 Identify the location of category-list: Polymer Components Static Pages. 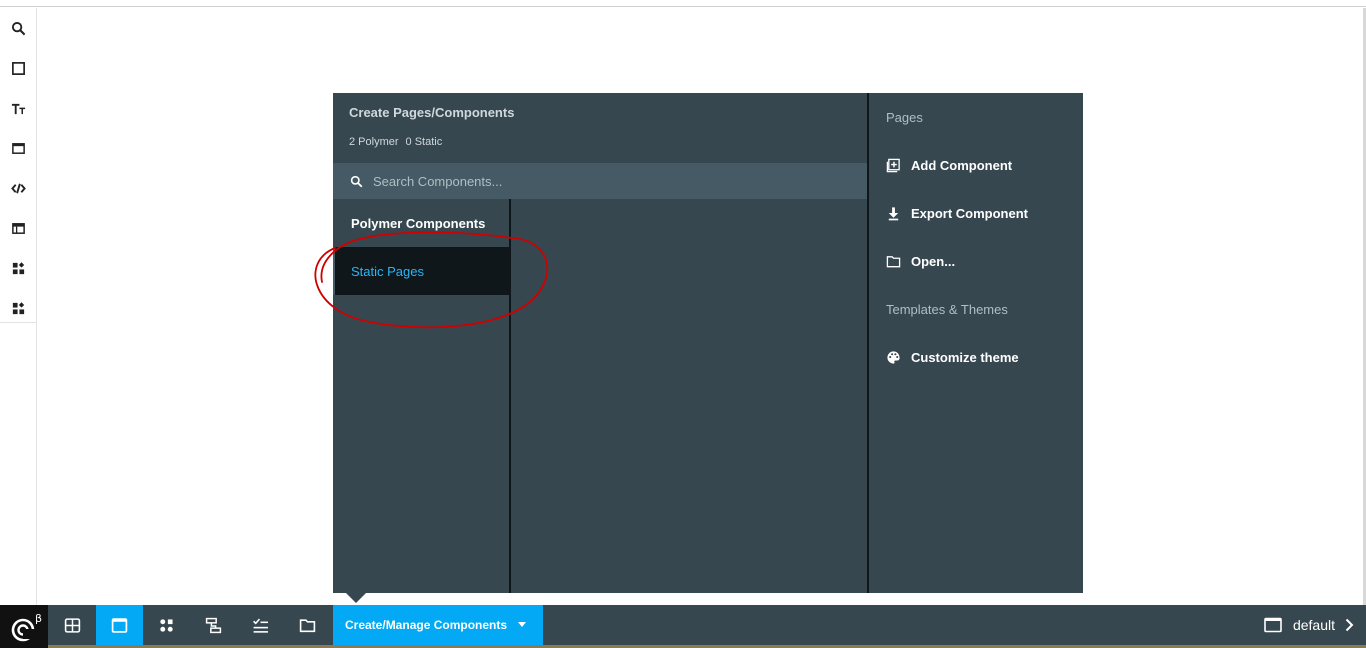
(422, 396).